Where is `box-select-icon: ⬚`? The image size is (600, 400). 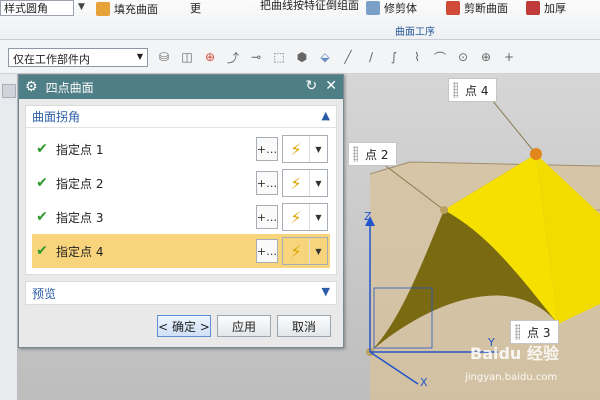
box-select-icon: ⬚ is located at coordinates (279, 57).